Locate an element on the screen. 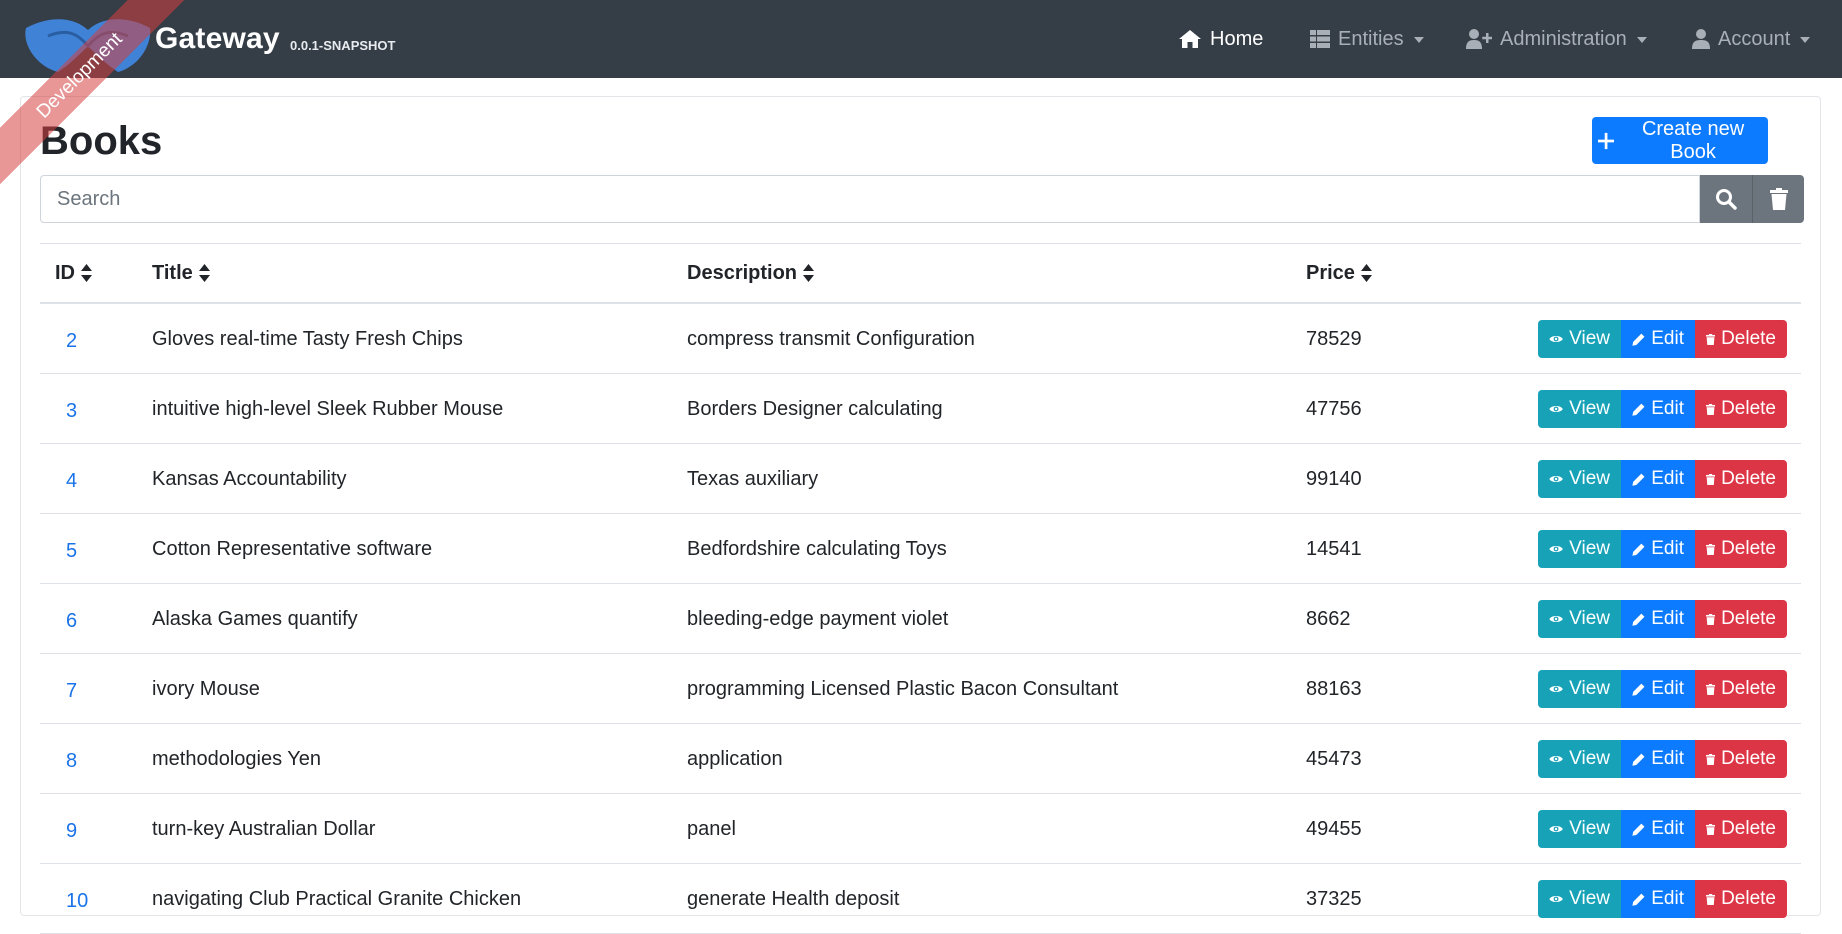 The image size is (1842, 934). nav-entities: Entities is located at coordinates (1367, 39).